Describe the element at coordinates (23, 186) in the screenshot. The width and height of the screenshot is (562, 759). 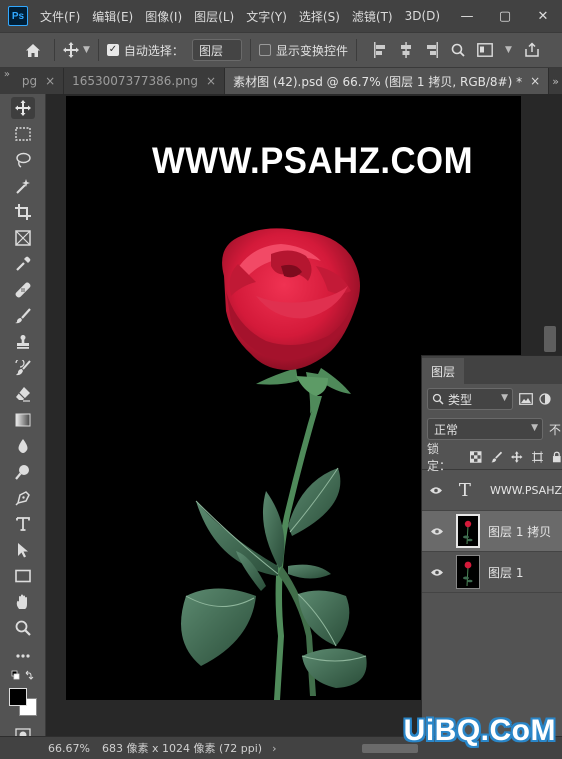
I see `magic-wand-tool-icon` at that location.